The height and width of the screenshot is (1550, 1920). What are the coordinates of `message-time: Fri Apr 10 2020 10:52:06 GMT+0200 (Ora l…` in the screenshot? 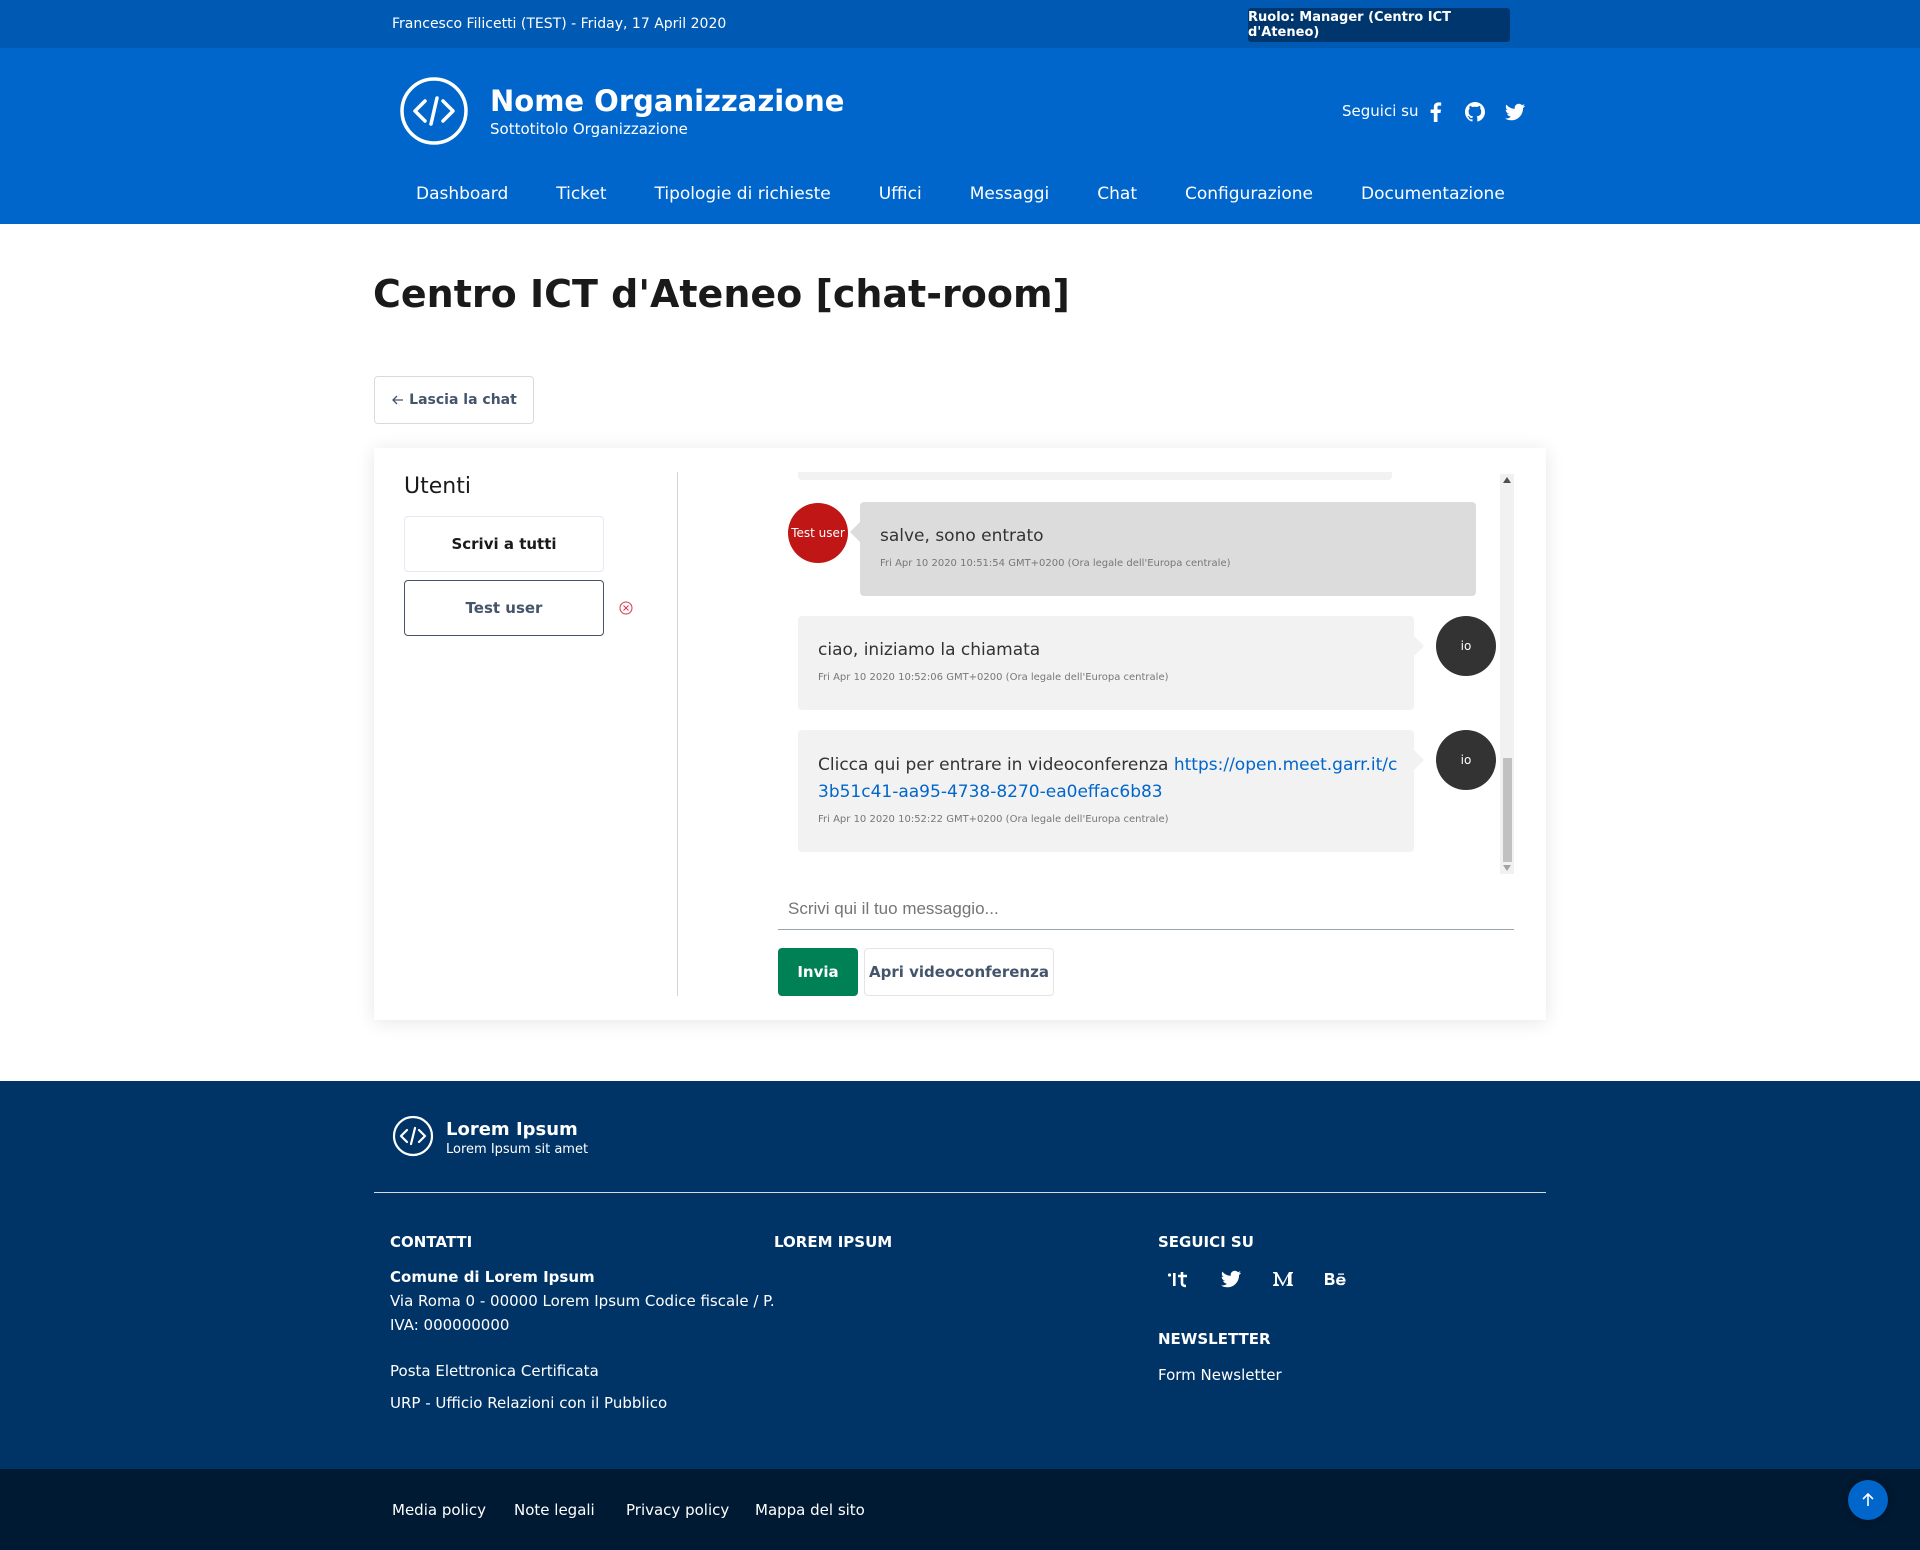 It's located at (993, 677).